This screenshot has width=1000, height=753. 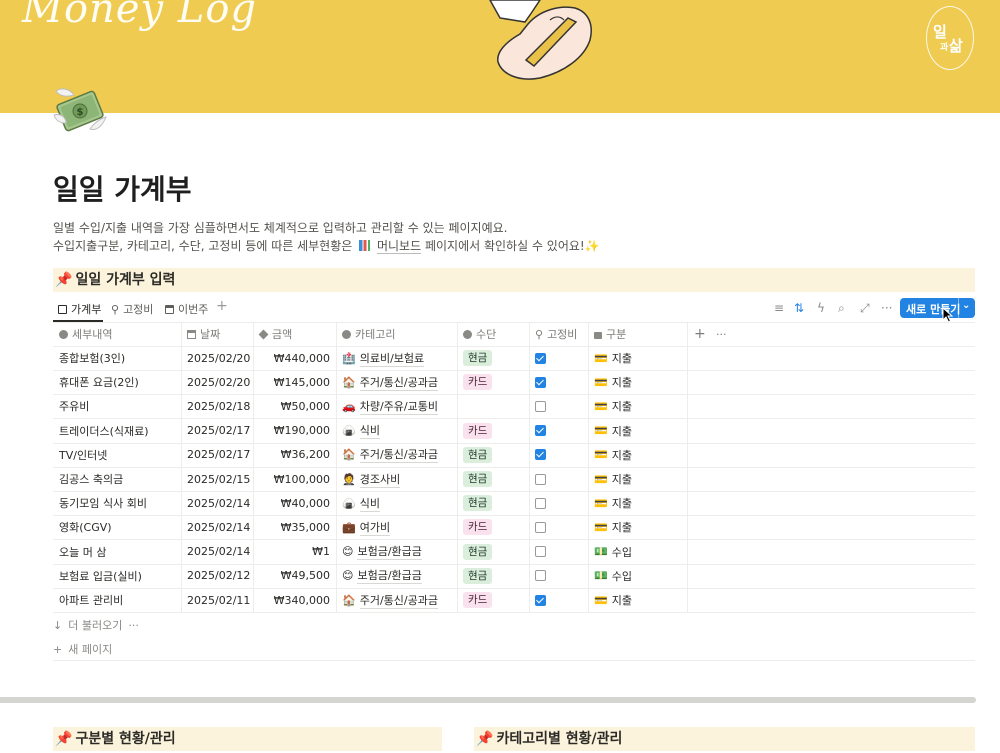 What do you see at coordinates (370, 503) in the screenshot?
I see `table-row: 동기모임 식사 회비 2025/02/14 ₩40,000 🍙 식비 현금 💳 지출` at bounding box center [370, 503].